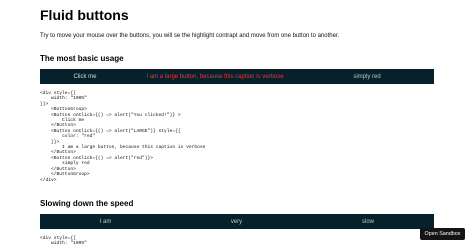 The image size is (474, 248). I want to click on code-sample-speed: <div style={{ width: "100%", so click(63, 241).